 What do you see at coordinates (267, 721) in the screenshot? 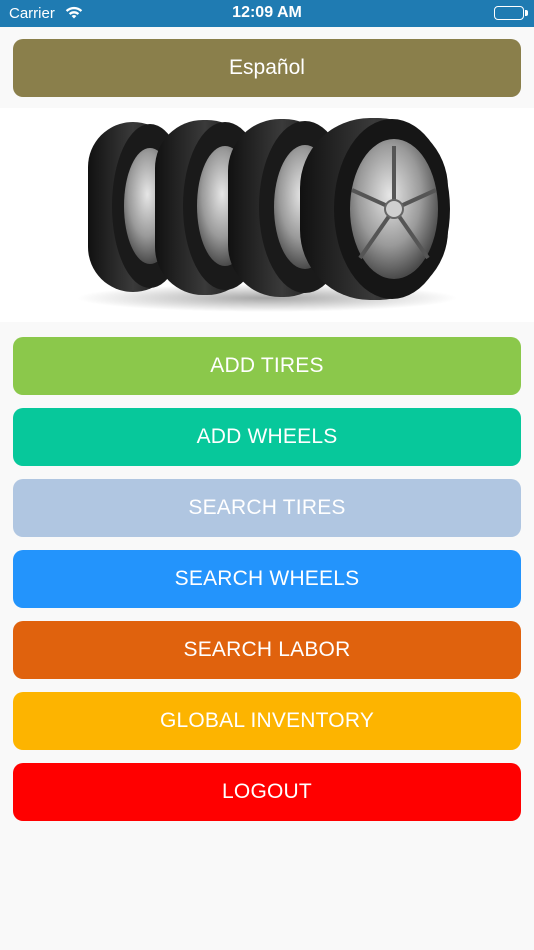
I see `global-inventory-button: GLOBAL INVENTORY` at bounding box center [267, 721].